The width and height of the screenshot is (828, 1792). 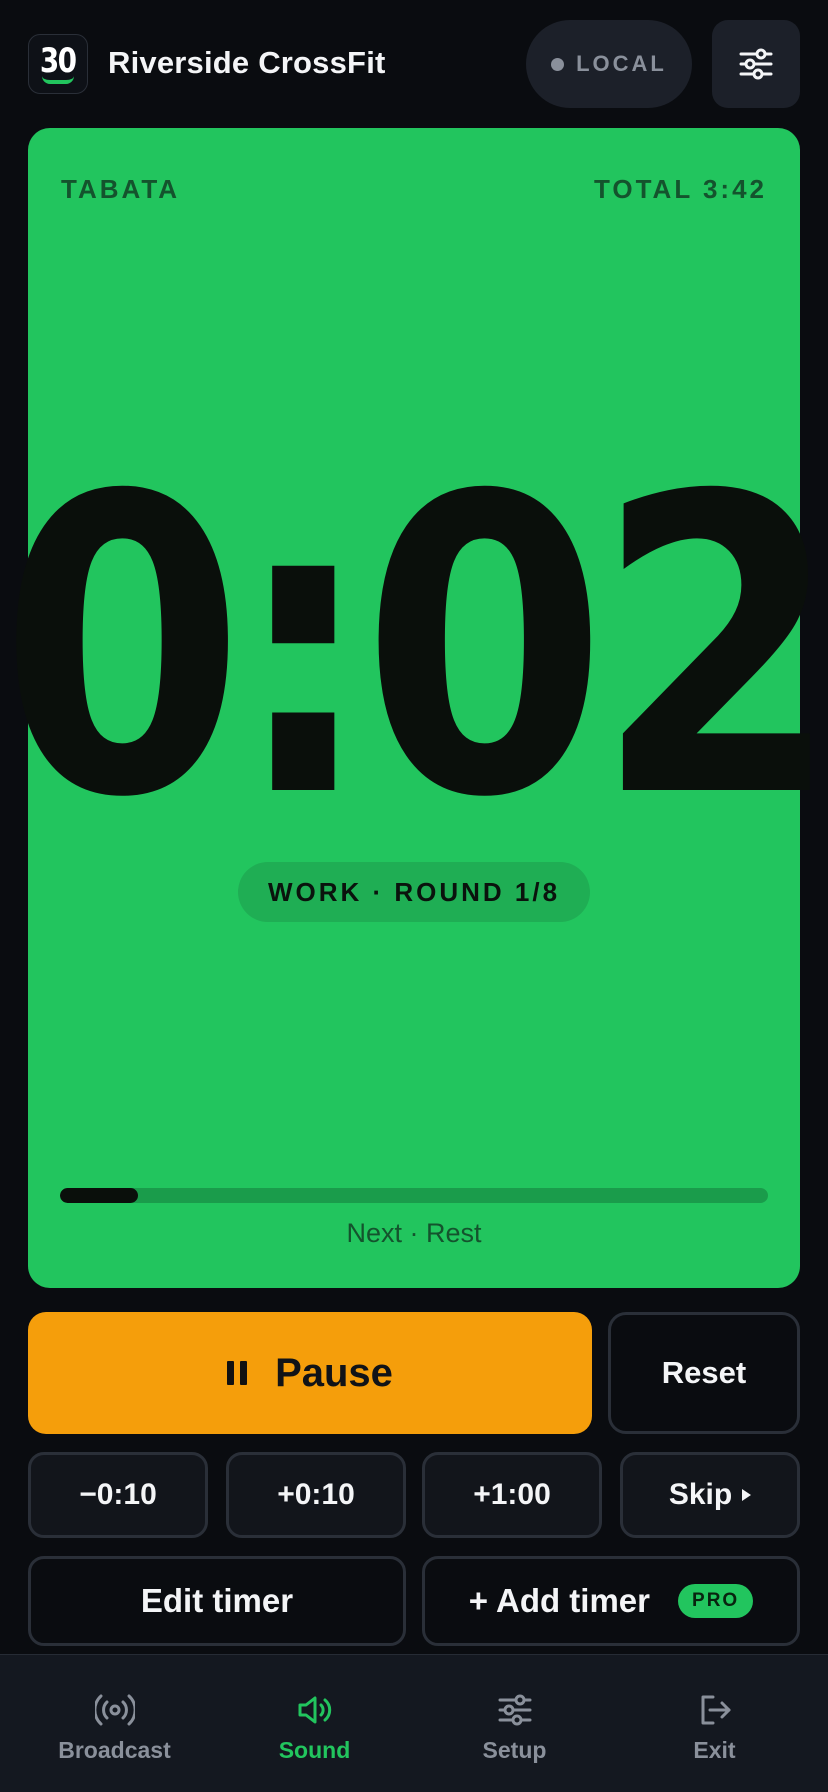 What do you see at coordinates (621, 63) in the screenshot?
I see `connection-mode-label: LOCAL` at bounding box center [621, 63].